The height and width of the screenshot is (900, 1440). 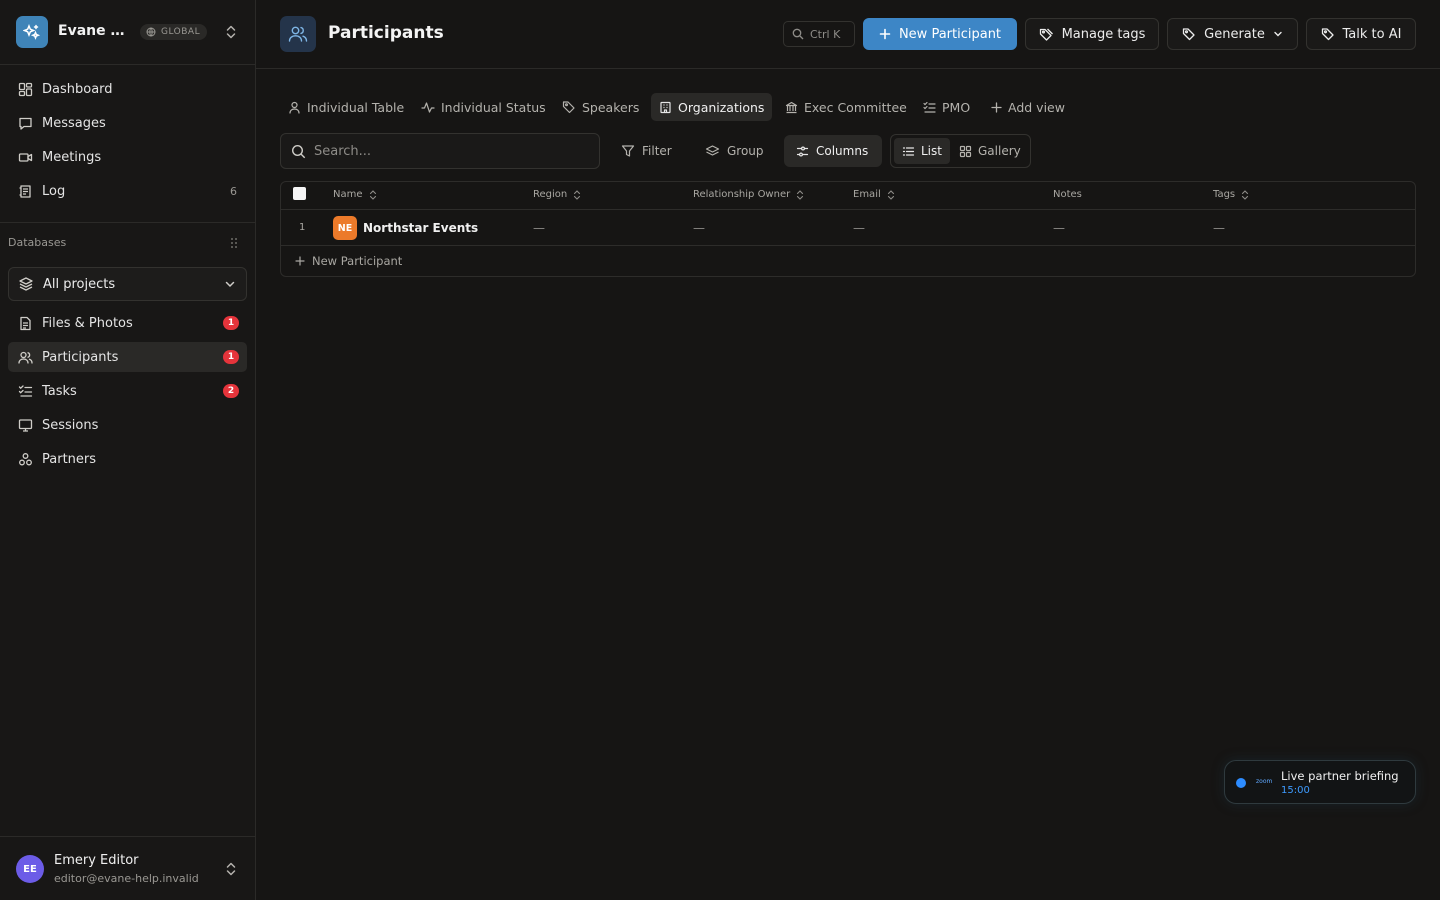 I want to click on tab-speakers: Speakers, so click(x=600, y=107).